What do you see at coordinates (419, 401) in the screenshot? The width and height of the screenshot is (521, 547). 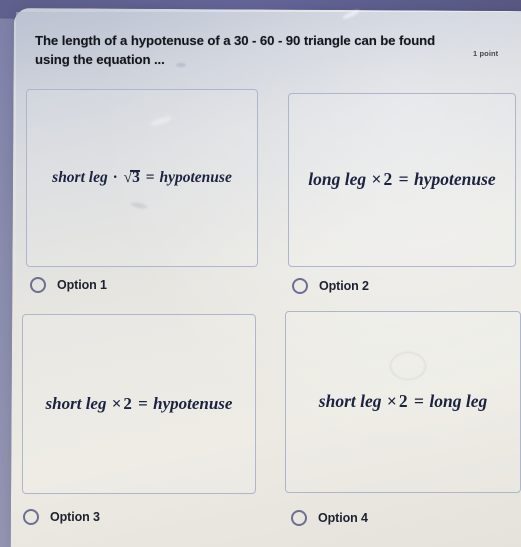 I see `equals-sign-4: =` at bounding box center [419, 401].